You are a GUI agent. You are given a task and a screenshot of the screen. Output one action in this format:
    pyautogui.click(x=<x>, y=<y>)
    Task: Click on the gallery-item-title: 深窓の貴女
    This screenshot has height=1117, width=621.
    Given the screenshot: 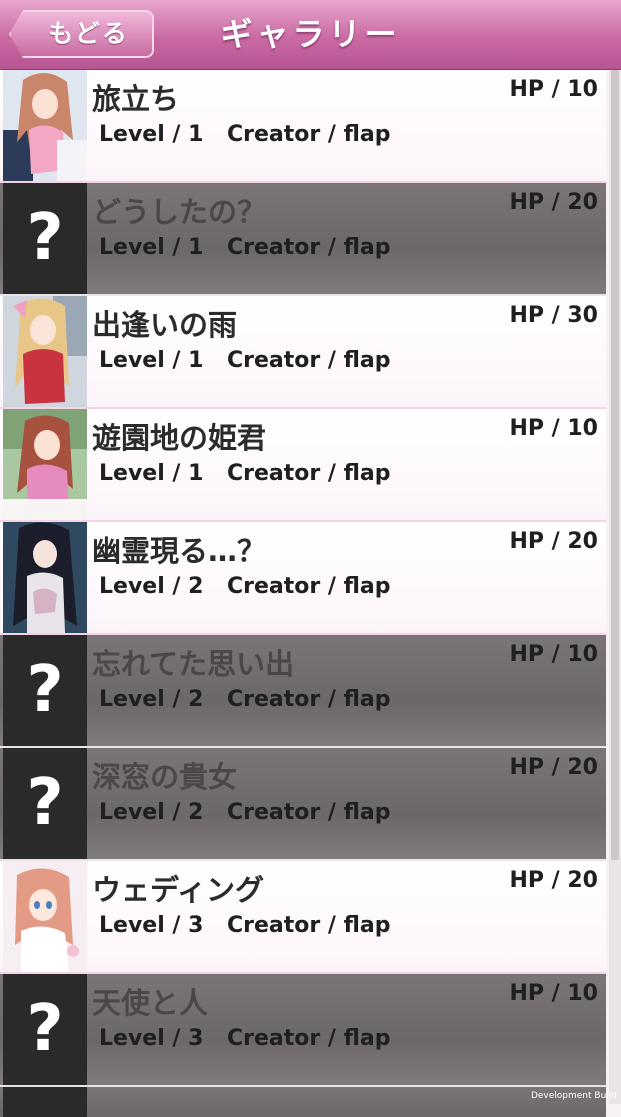 What is the action you would take?
    pyautogui.click(x=165, y=777)
    